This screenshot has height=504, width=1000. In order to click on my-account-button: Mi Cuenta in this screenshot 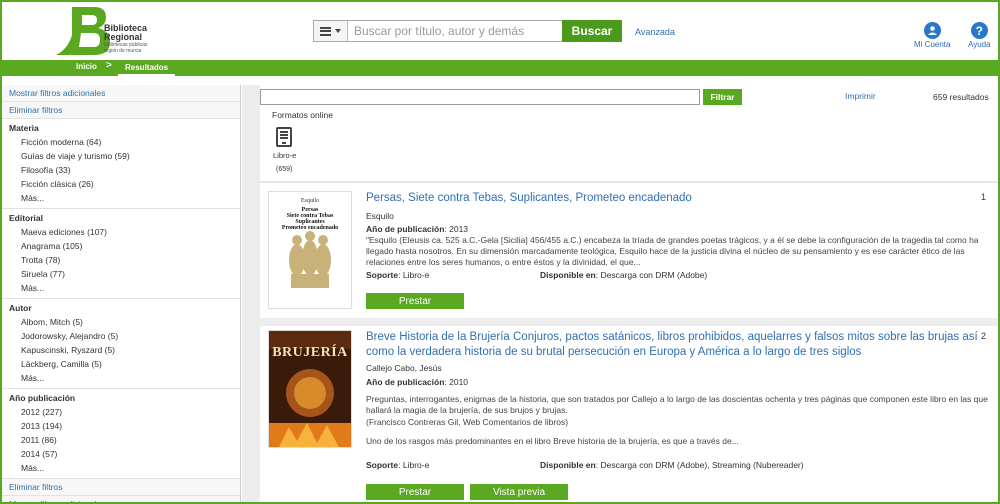, I will do `click(932, 35)`.